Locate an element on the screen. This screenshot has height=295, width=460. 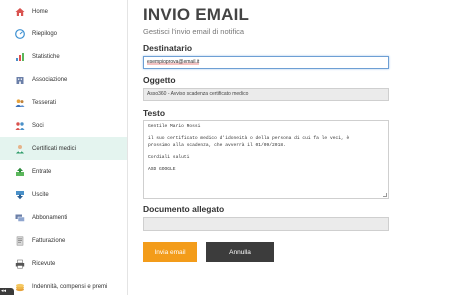
sidebar-item-label: Indennità, compensi e premi is located at coordinates (70, 286).